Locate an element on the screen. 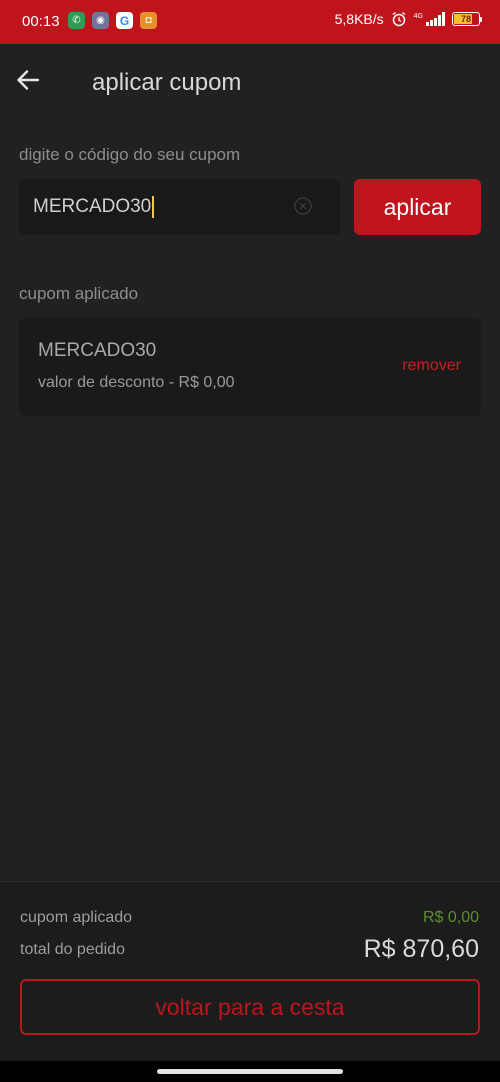 Image resolution: width=500 pixels, height=1082 pixels. arrow-left-icon is located at coordinates (28, 80).